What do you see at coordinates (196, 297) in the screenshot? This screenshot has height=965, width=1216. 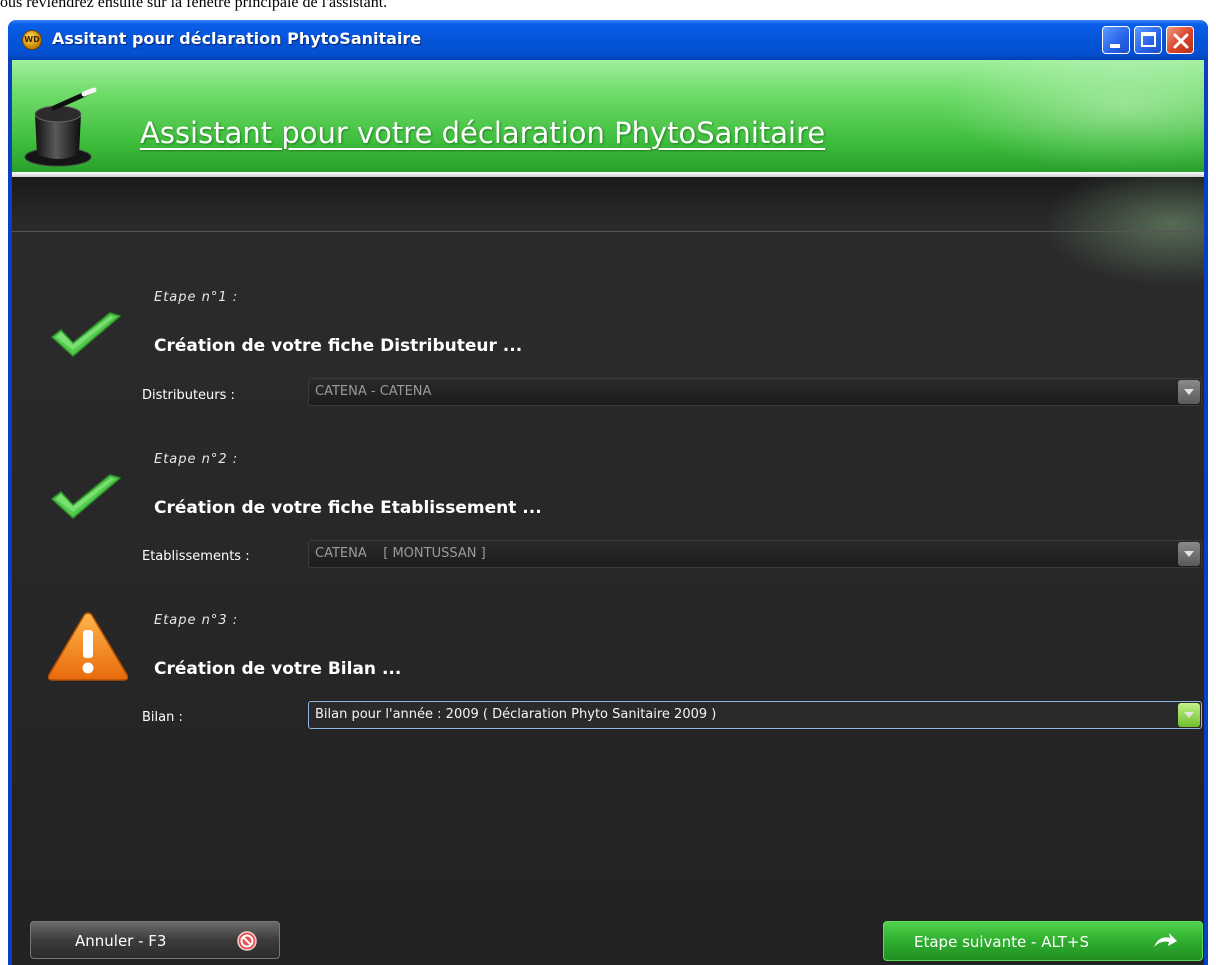 I see `step-label: Etape n°1 :` at bounding box center [196, 297].